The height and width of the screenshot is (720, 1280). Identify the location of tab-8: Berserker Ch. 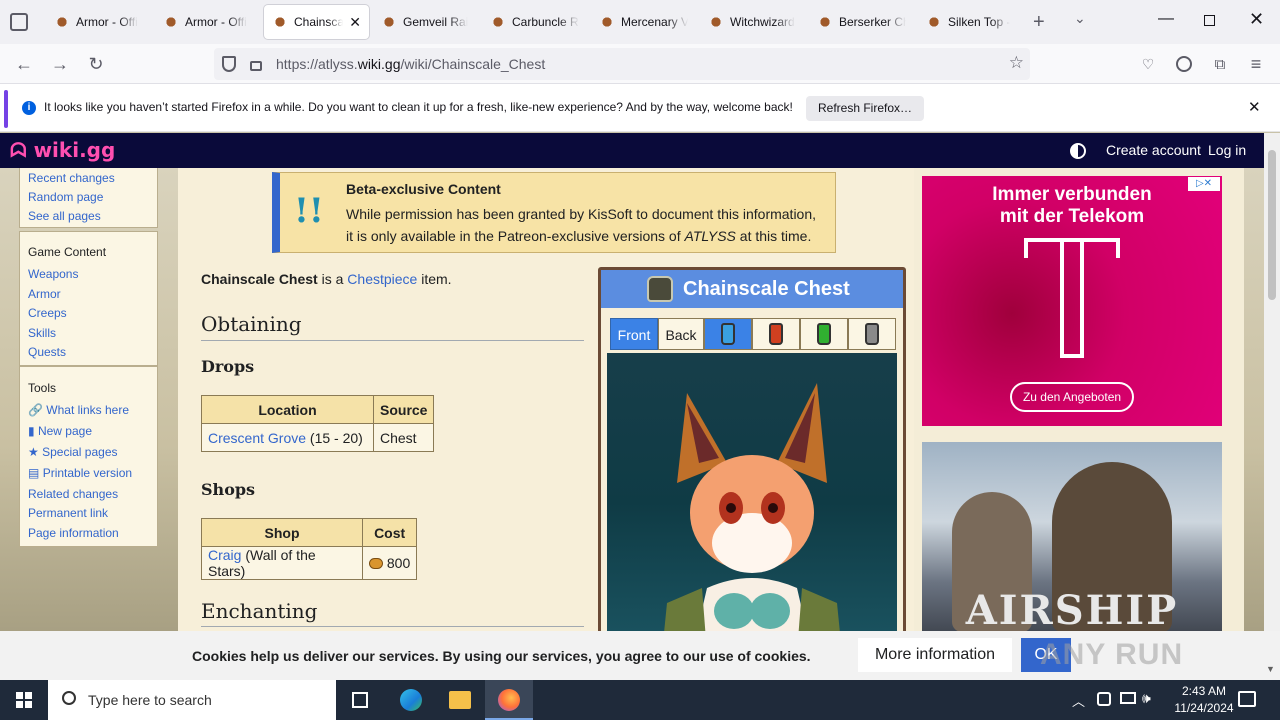
(861, 22).